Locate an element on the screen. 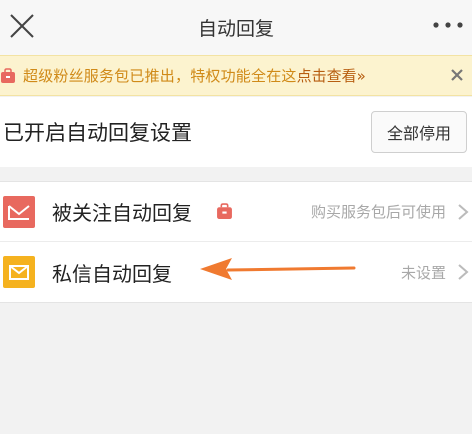  banner-text: 超级粉丝服务包已推出，特权功能全在这 is located at coordinates (160, 76).